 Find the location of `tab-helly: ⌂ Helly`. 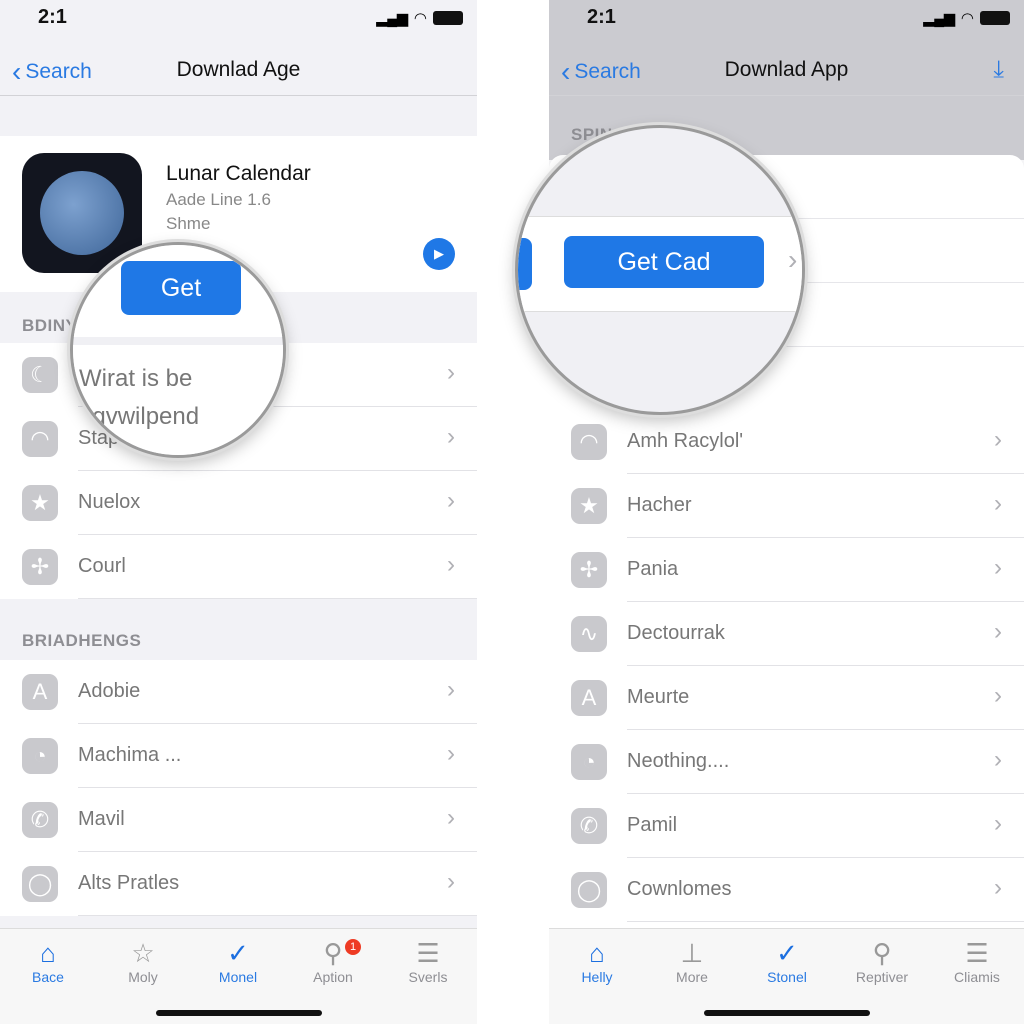

tab-helly: ⌂ Helly is located at coordinates (597, 961).